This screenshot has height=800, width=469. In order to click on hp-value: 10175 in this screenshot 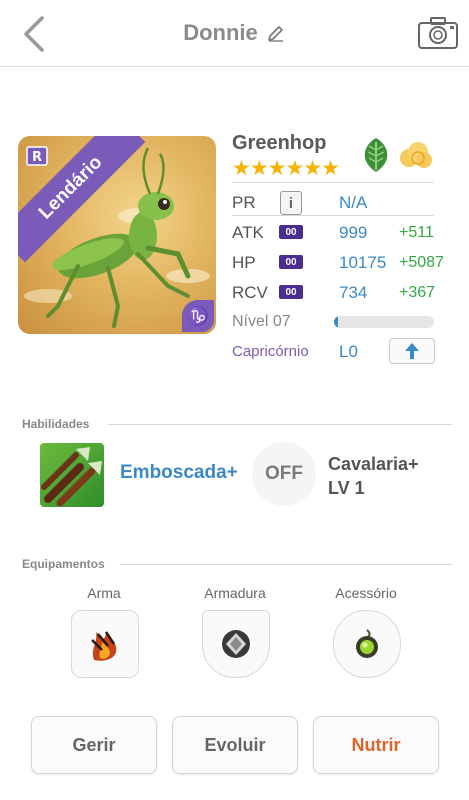, I will do `click(363, 262)`.